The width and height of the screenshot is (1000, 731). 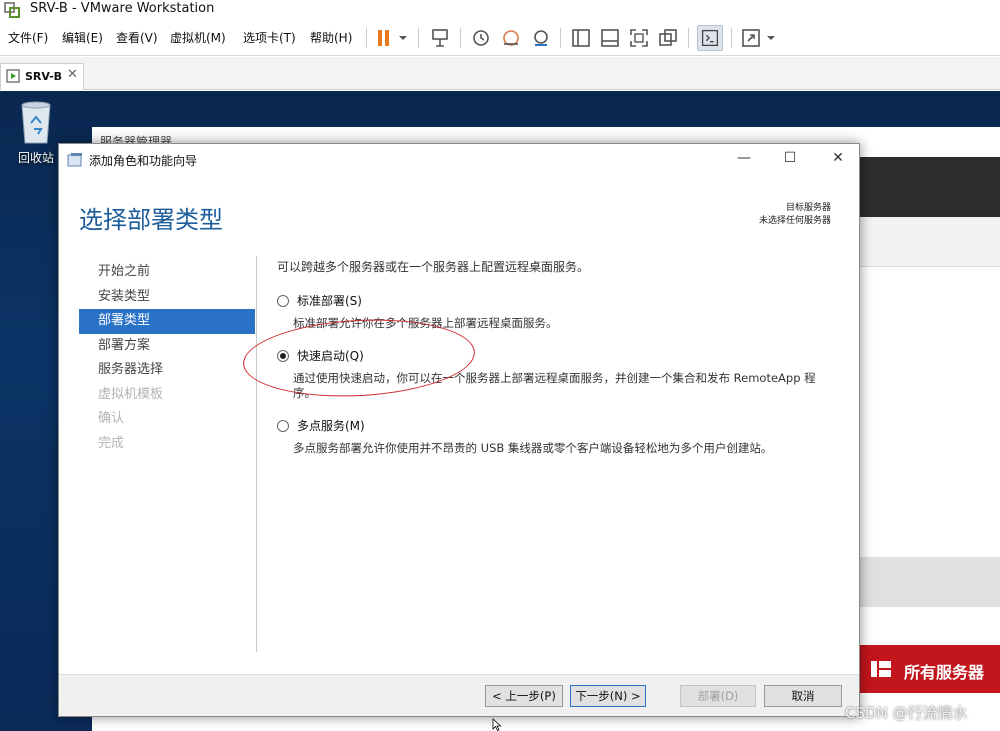 What do you see at coordinates (790, 160) in the screenshot?
I see `maximize-icon: ☐` at bounding box center [790, 160].